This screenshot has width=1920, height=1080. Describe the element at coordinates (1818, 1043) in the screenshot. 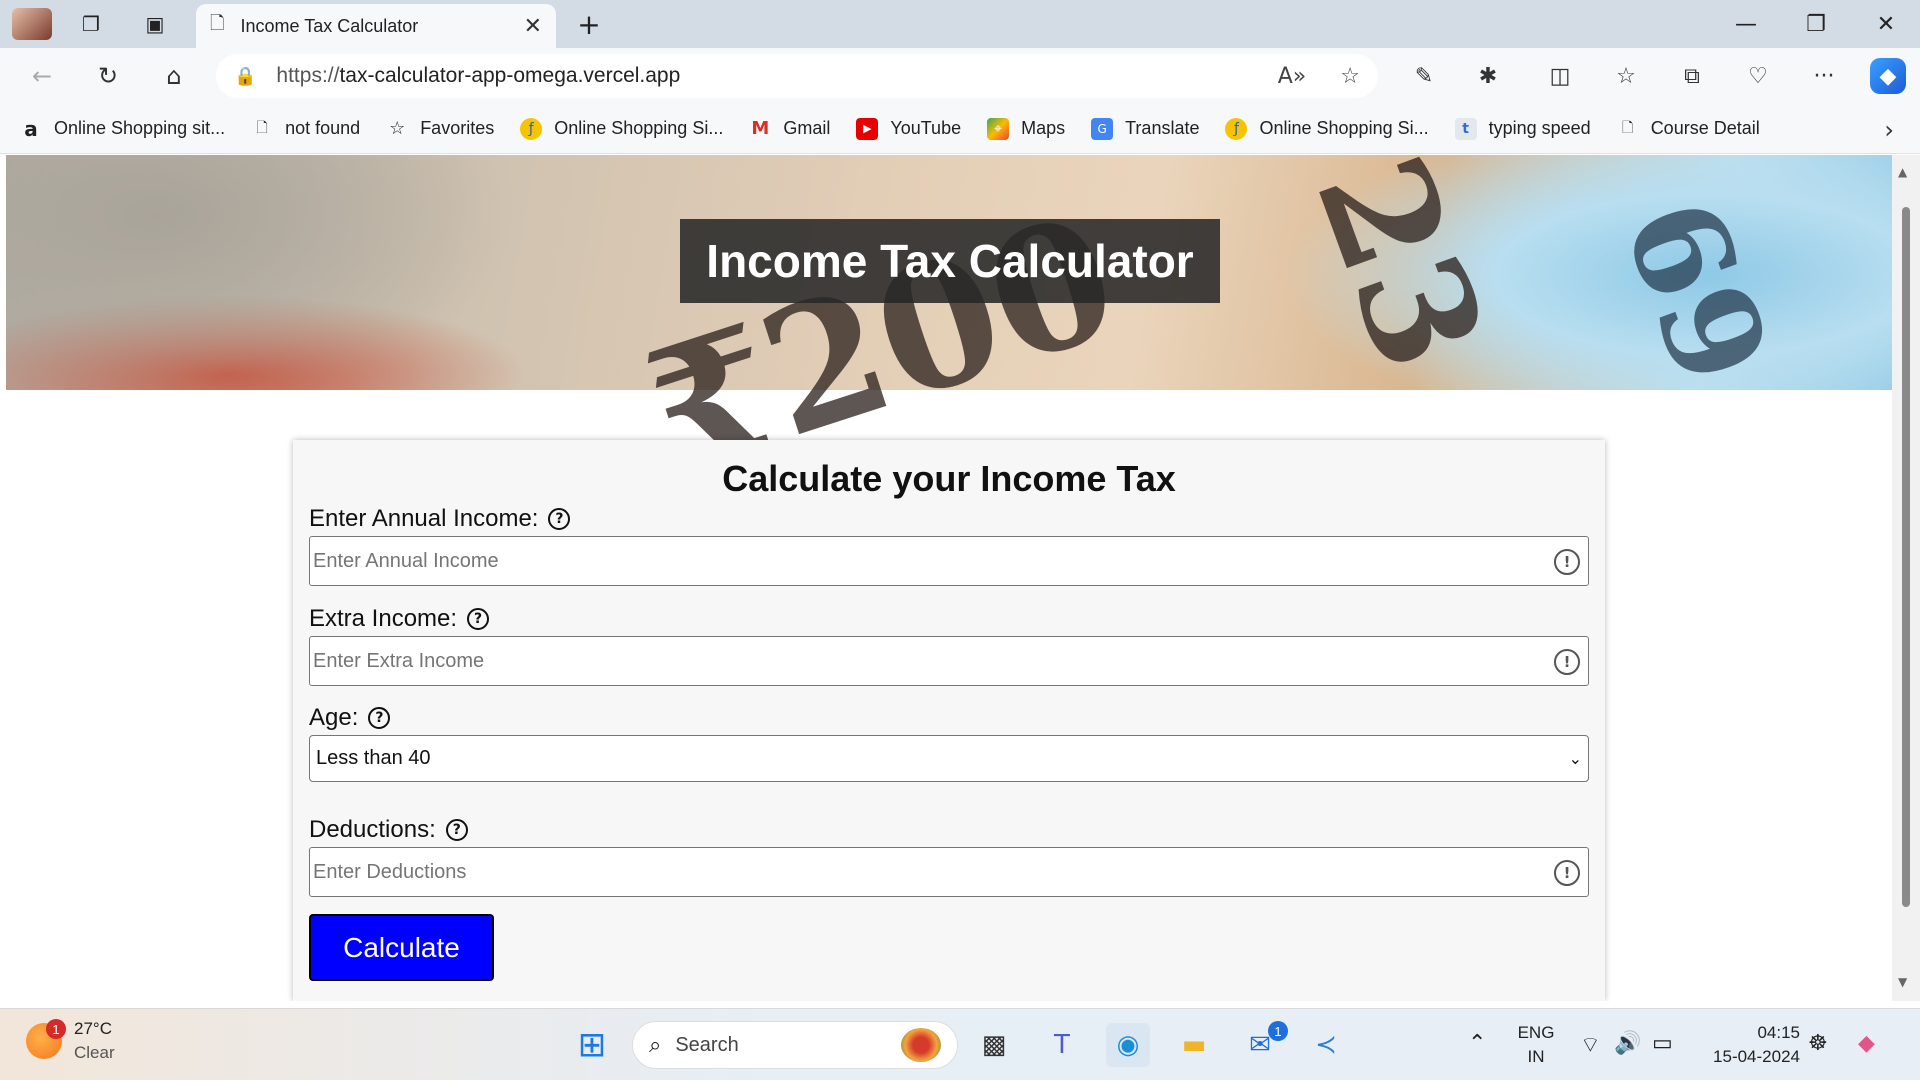

I see `notification-icon: ☸` at that location.